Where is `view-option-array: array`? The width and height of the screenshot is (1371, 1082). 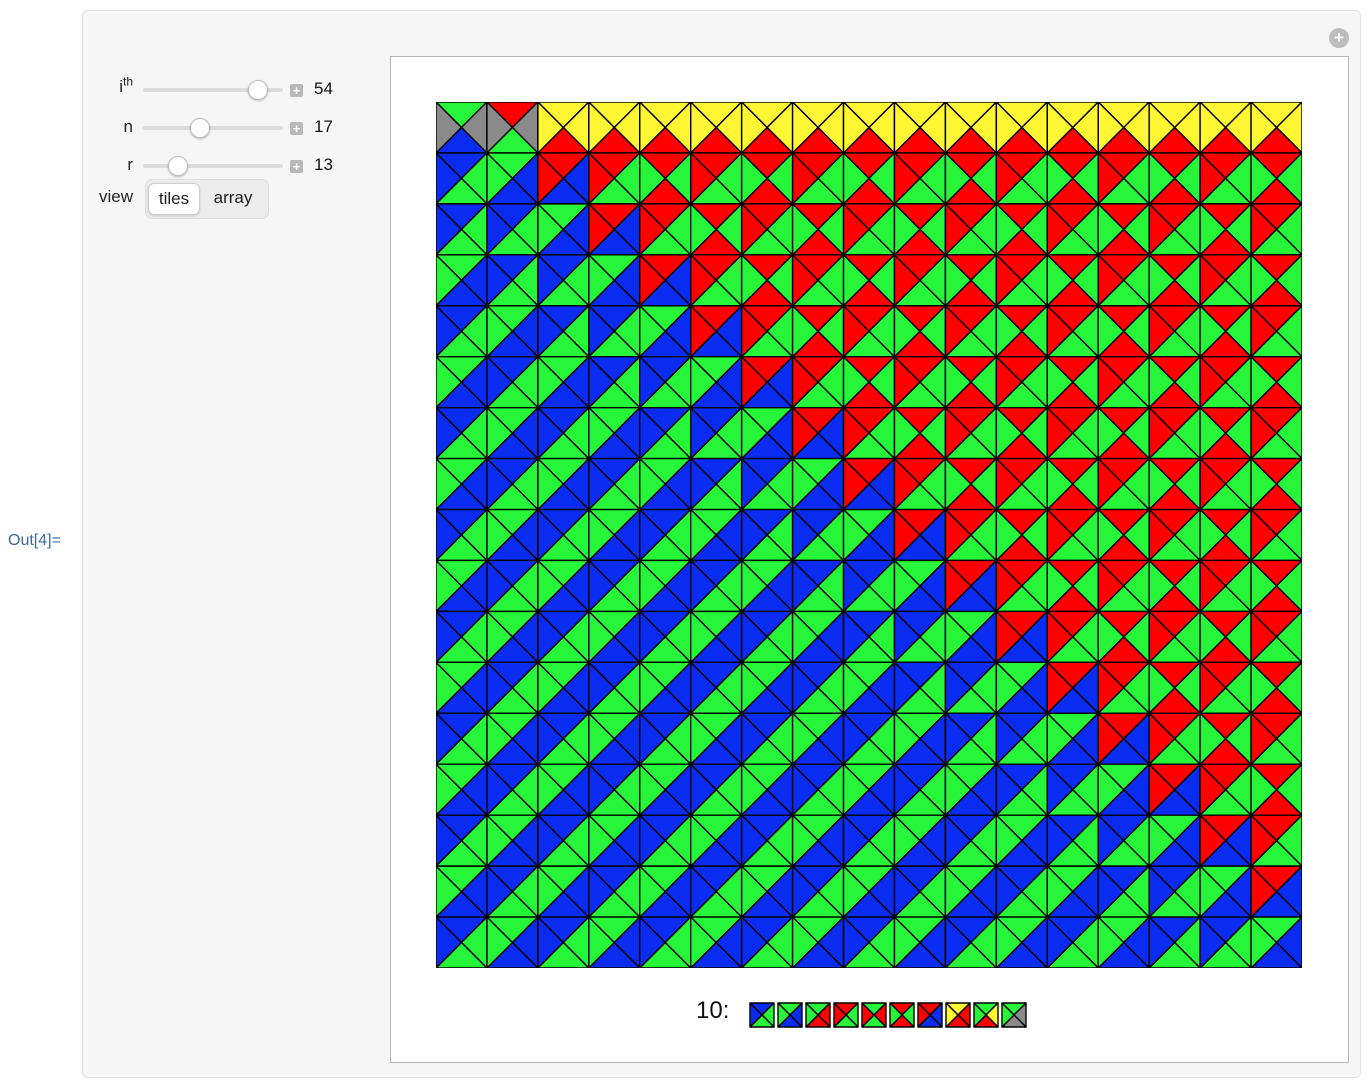 view-option-array: array is located at coordinates (233, 198).